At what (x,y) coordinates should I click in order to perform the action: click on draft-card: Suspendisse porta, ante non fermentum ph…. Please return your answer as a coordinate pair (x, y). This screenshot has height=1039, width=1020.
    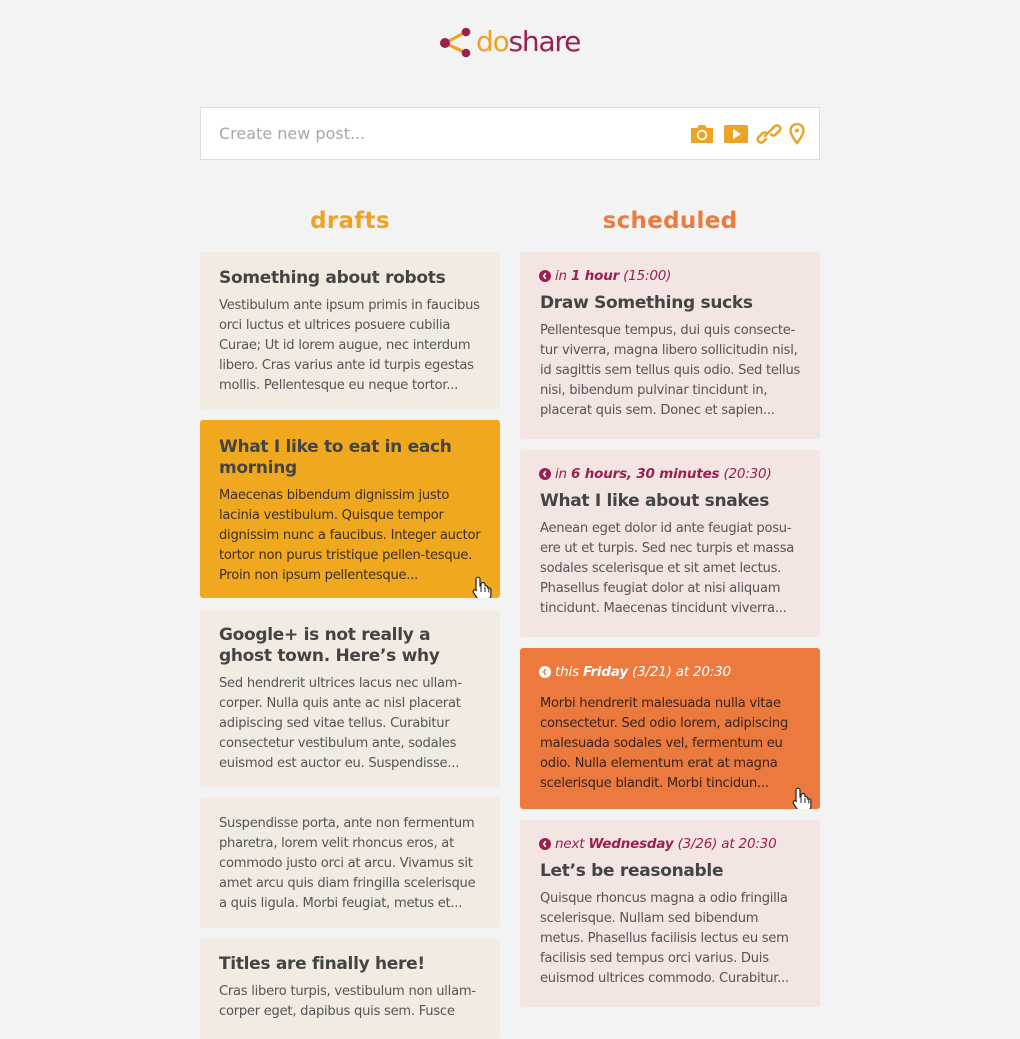
    Looking at the image, I should click on (350, 863).